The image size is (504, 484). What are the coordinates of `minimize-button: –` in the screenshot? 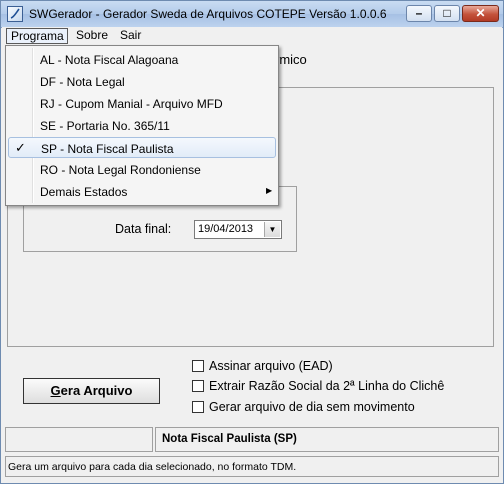 It's located at (419, 13).